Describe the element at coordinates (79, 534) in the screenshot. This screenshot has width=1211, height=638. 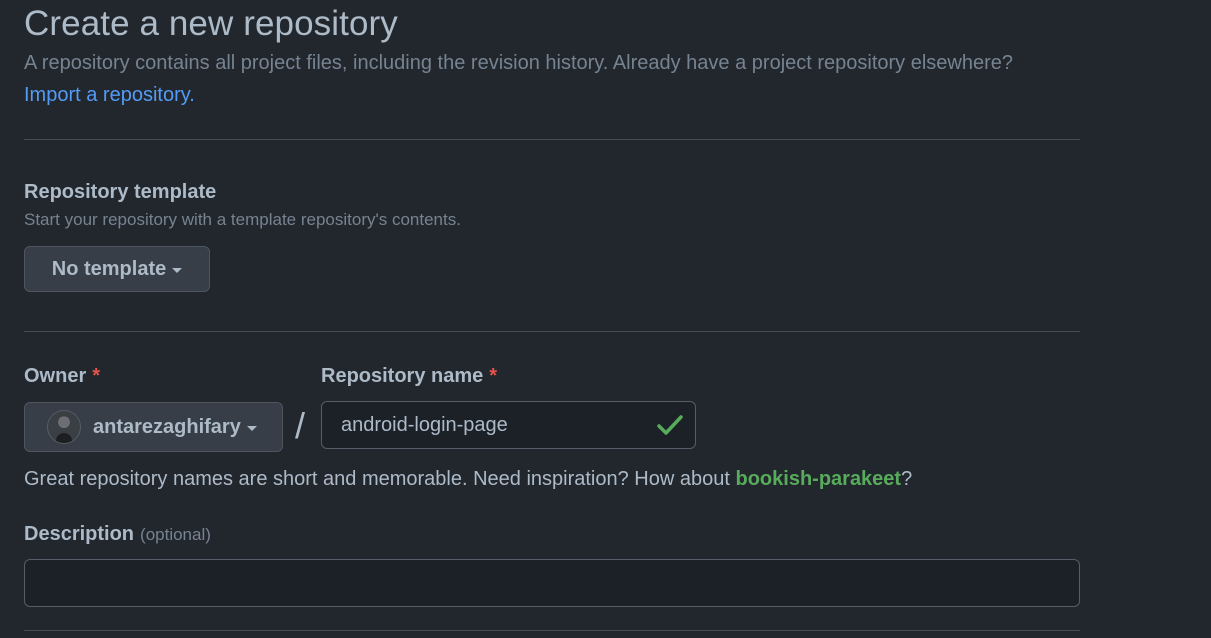
I see `description-label-text: Description` at that location.